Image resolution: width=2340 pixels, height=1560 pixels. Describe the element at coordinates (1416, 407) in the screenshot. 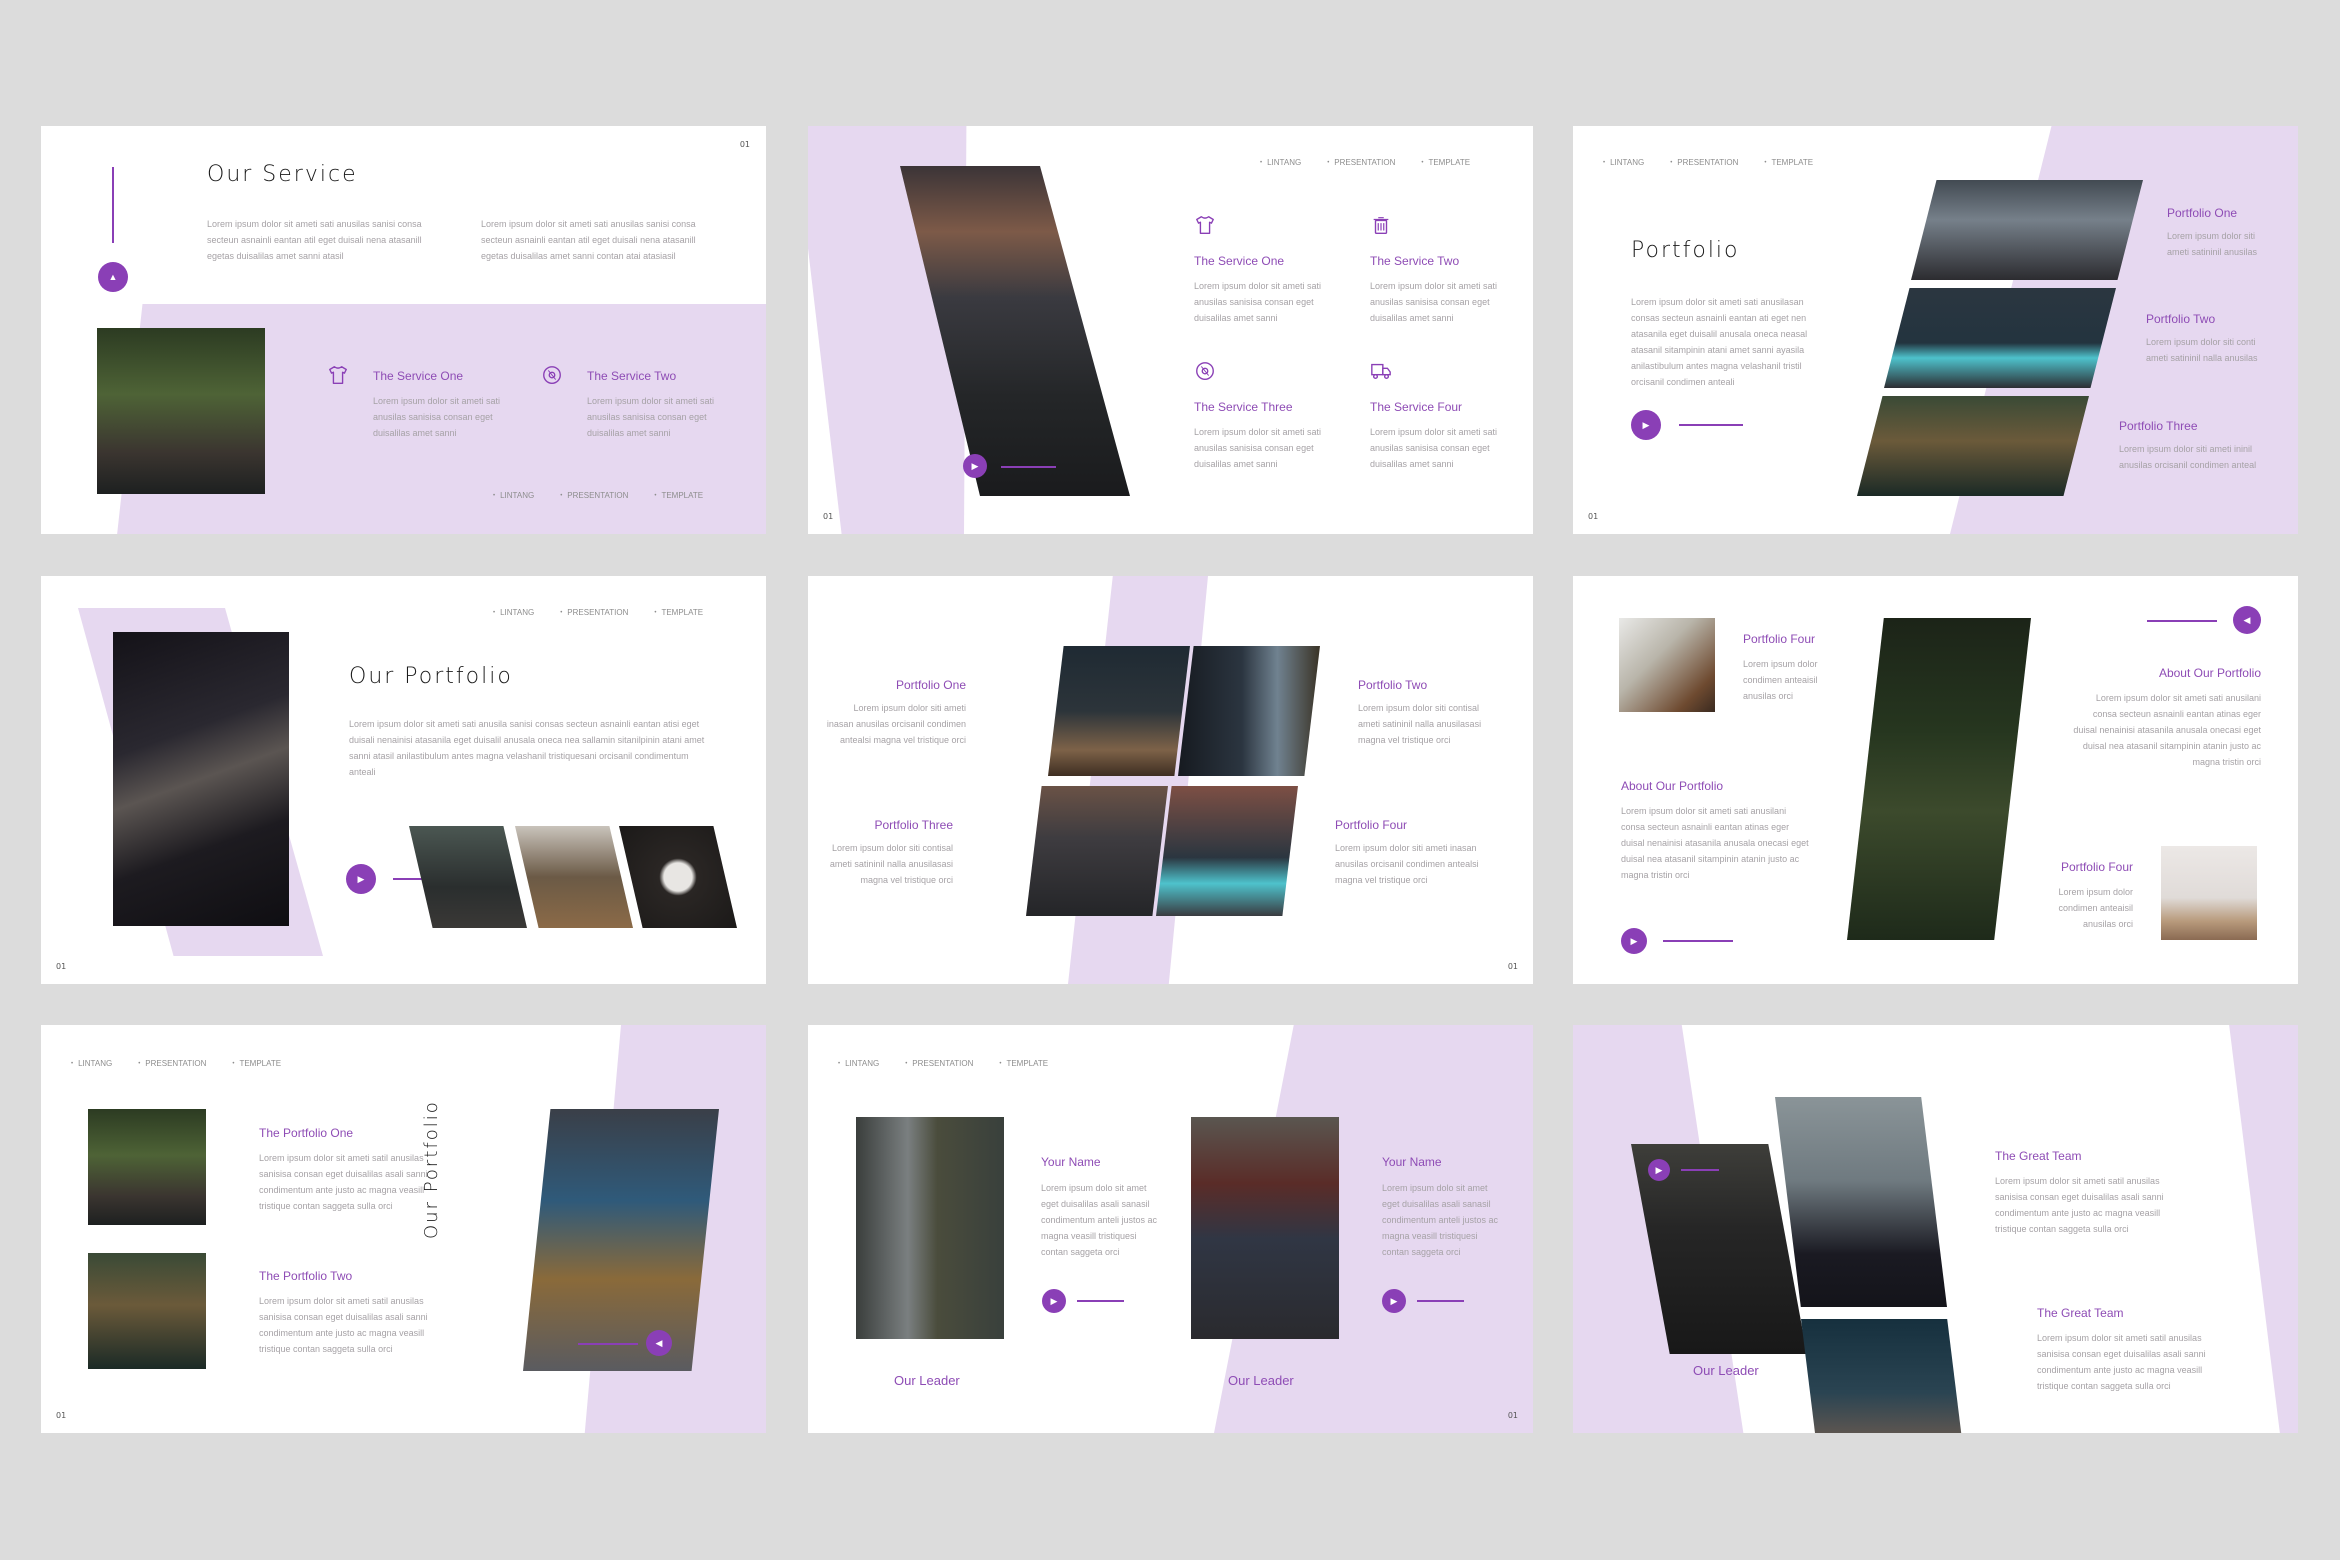

I see `service-name: The Service Four` at that location.